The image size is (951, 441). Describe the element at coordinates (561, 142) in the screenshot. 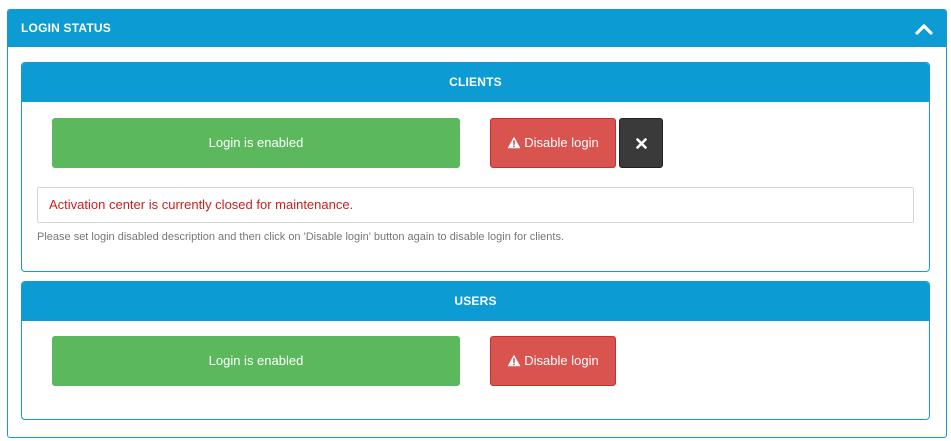

I see `clients-disable-login-label: Disable login` at that location.